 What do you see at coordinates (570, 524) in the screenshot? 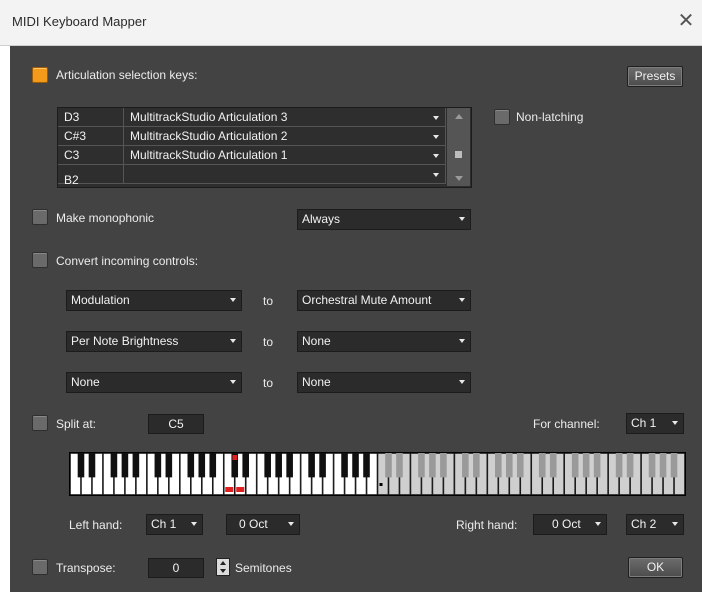
I see `right-octave-select: 0 Oct` at bounding box center [570, 524].